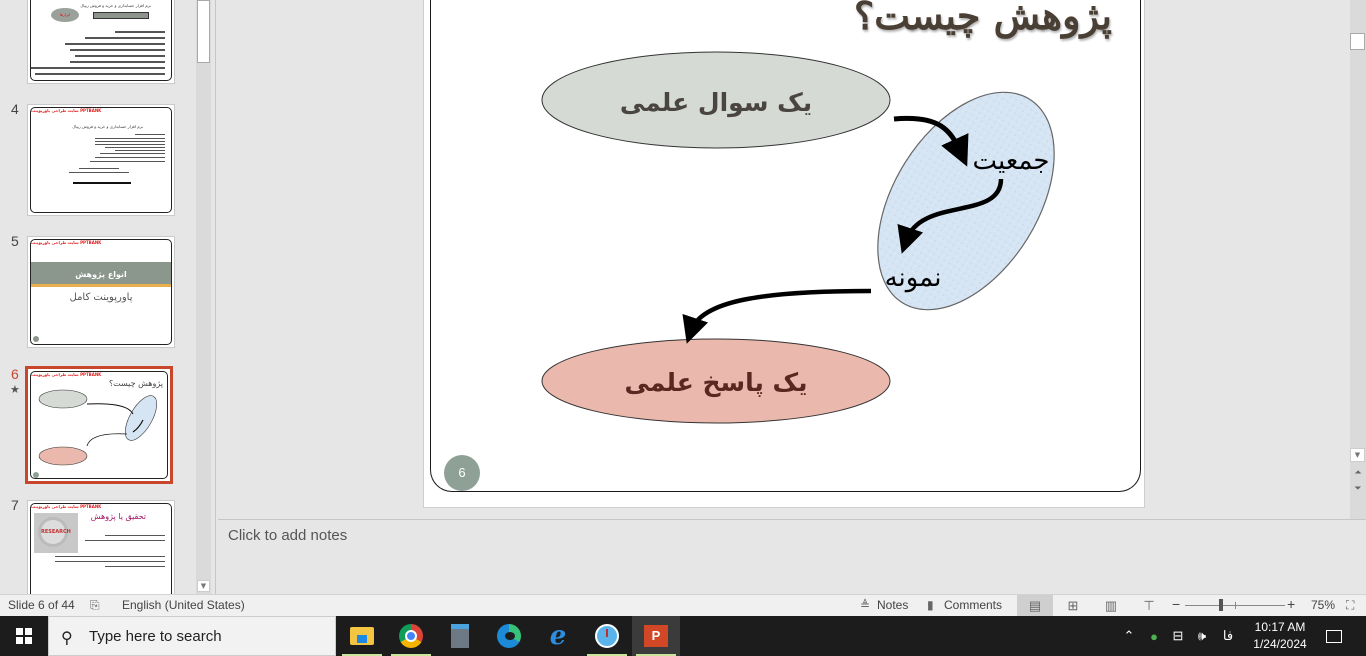 The width and height of the screenshot is (1366, 656). I want to click on powerpoint-icon: P, so click(656, 636).